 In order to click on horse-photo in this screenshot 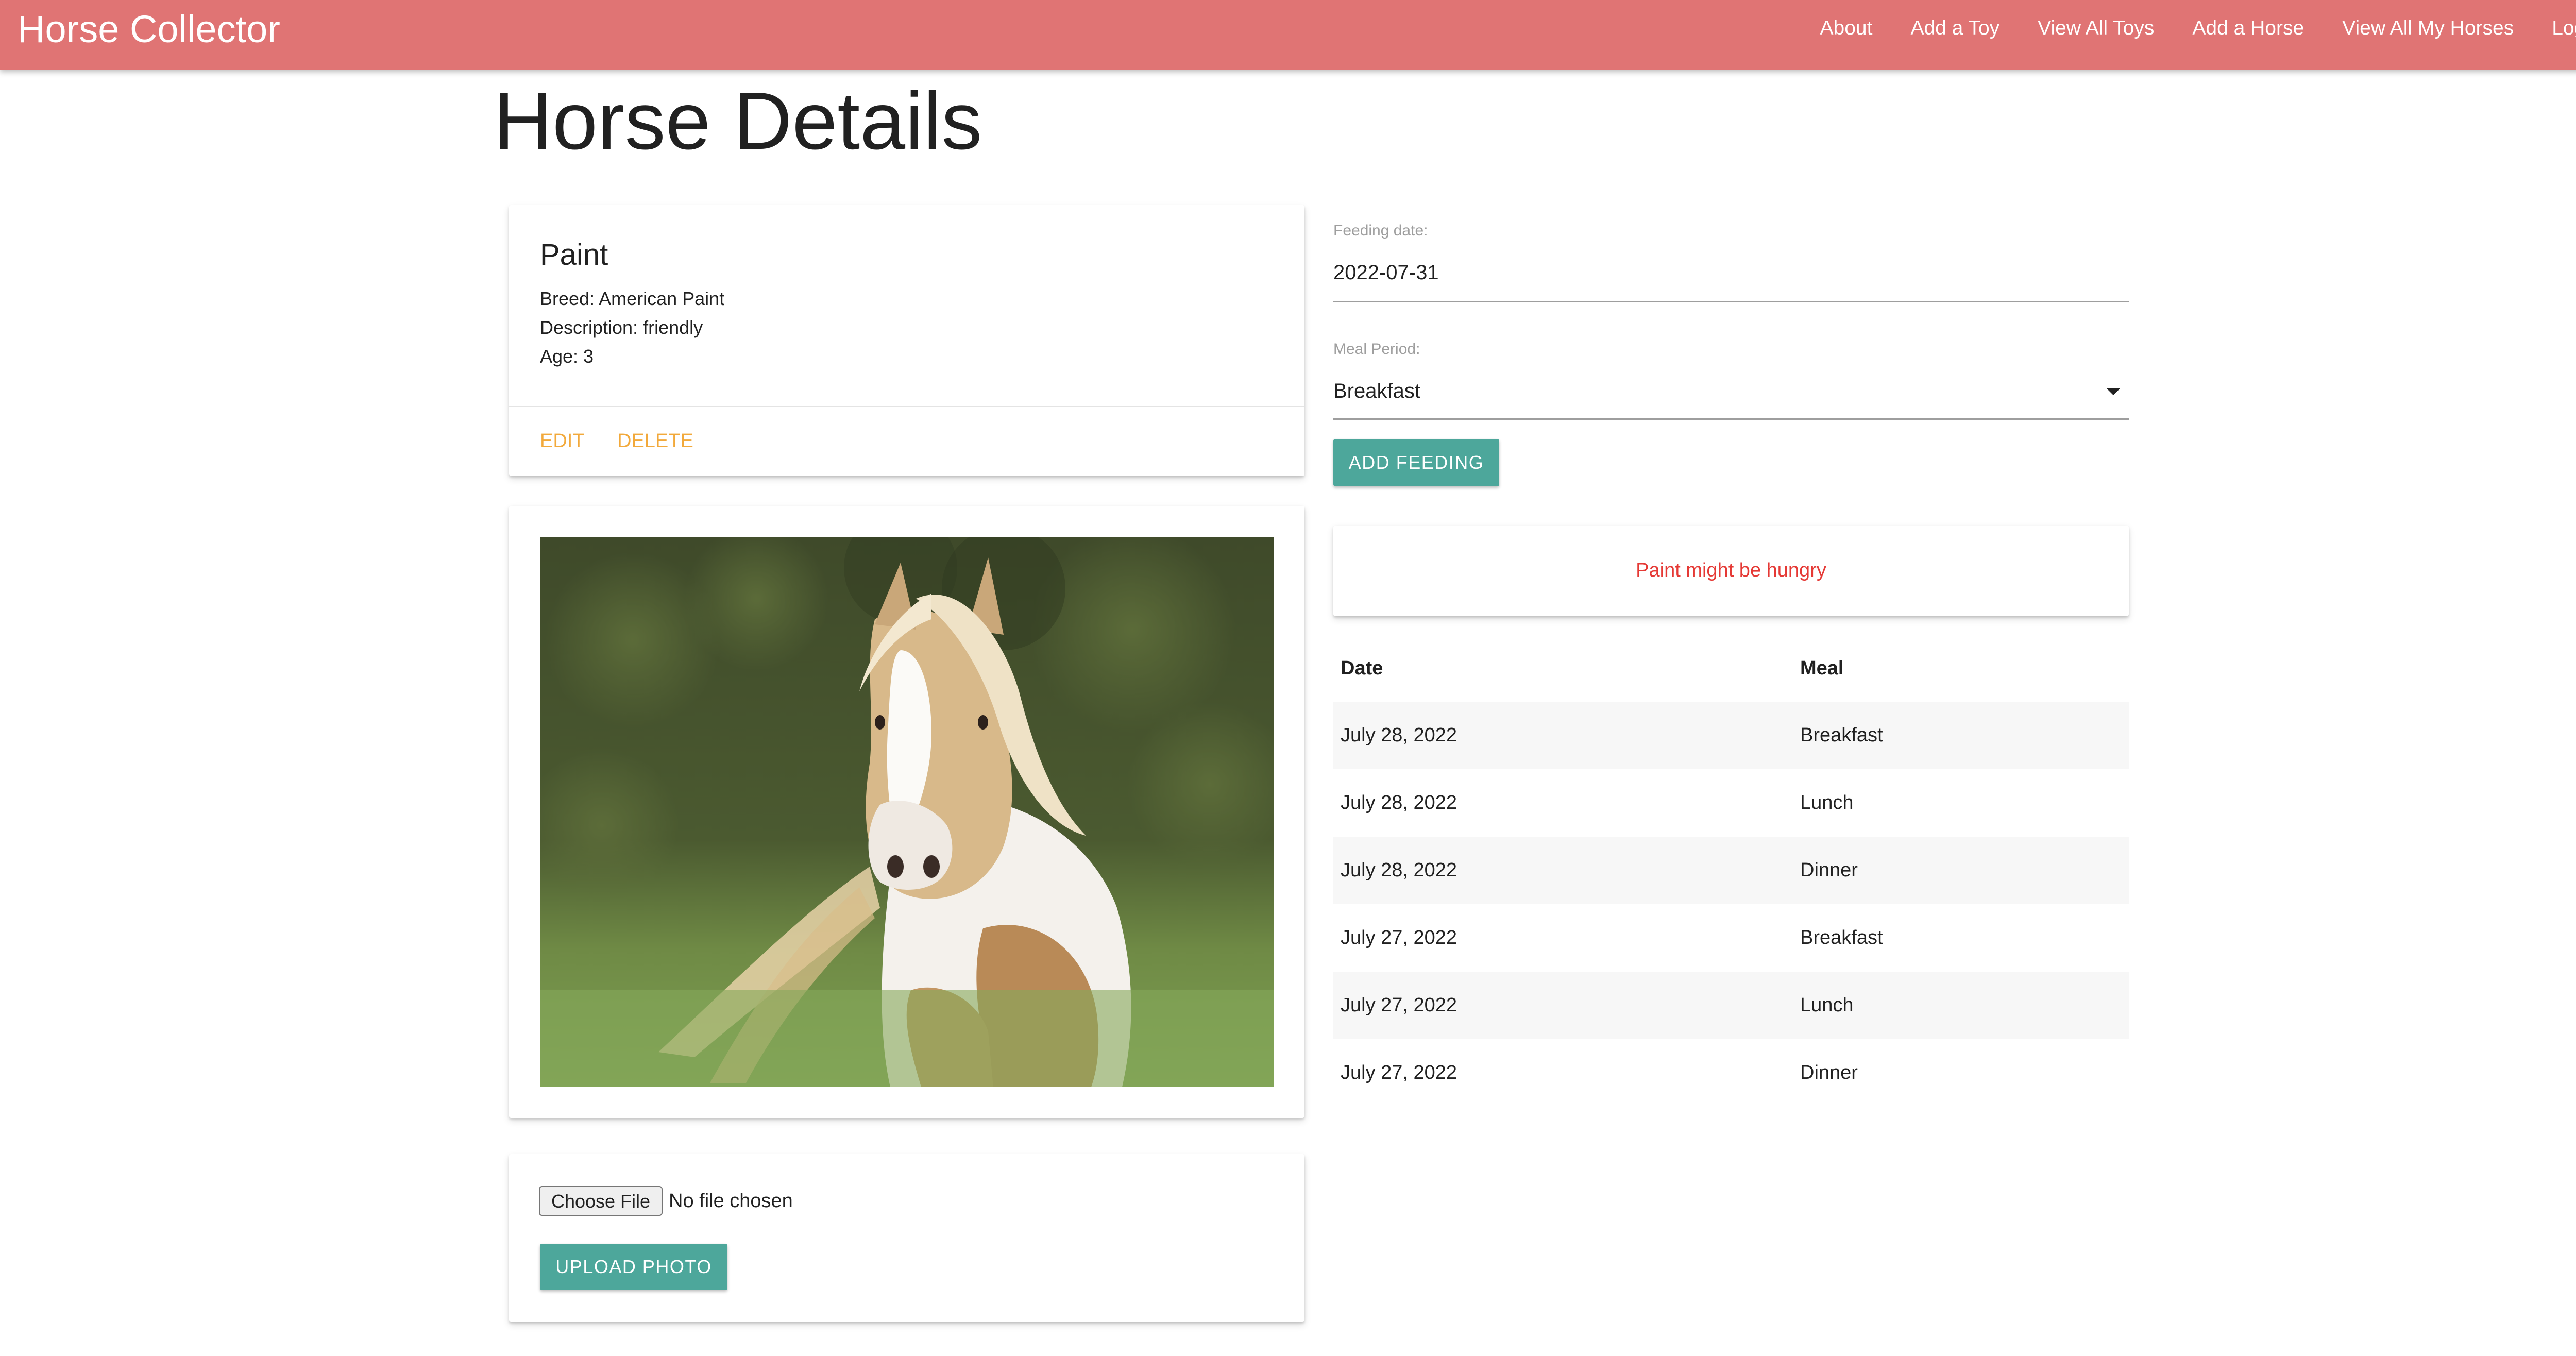, I will do `click(907, 812)`.